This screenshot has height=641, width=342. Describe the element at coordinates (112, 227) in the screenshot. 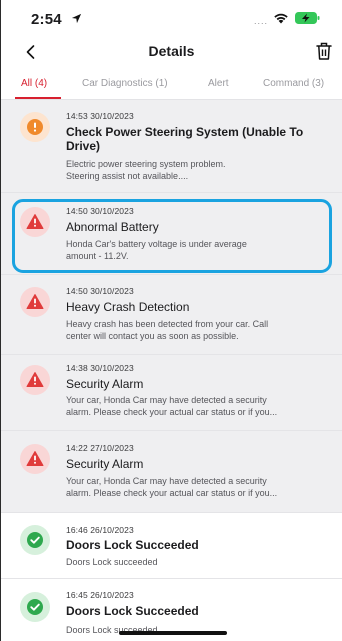

I see `notification-title: Abnormal Battery` at that location.